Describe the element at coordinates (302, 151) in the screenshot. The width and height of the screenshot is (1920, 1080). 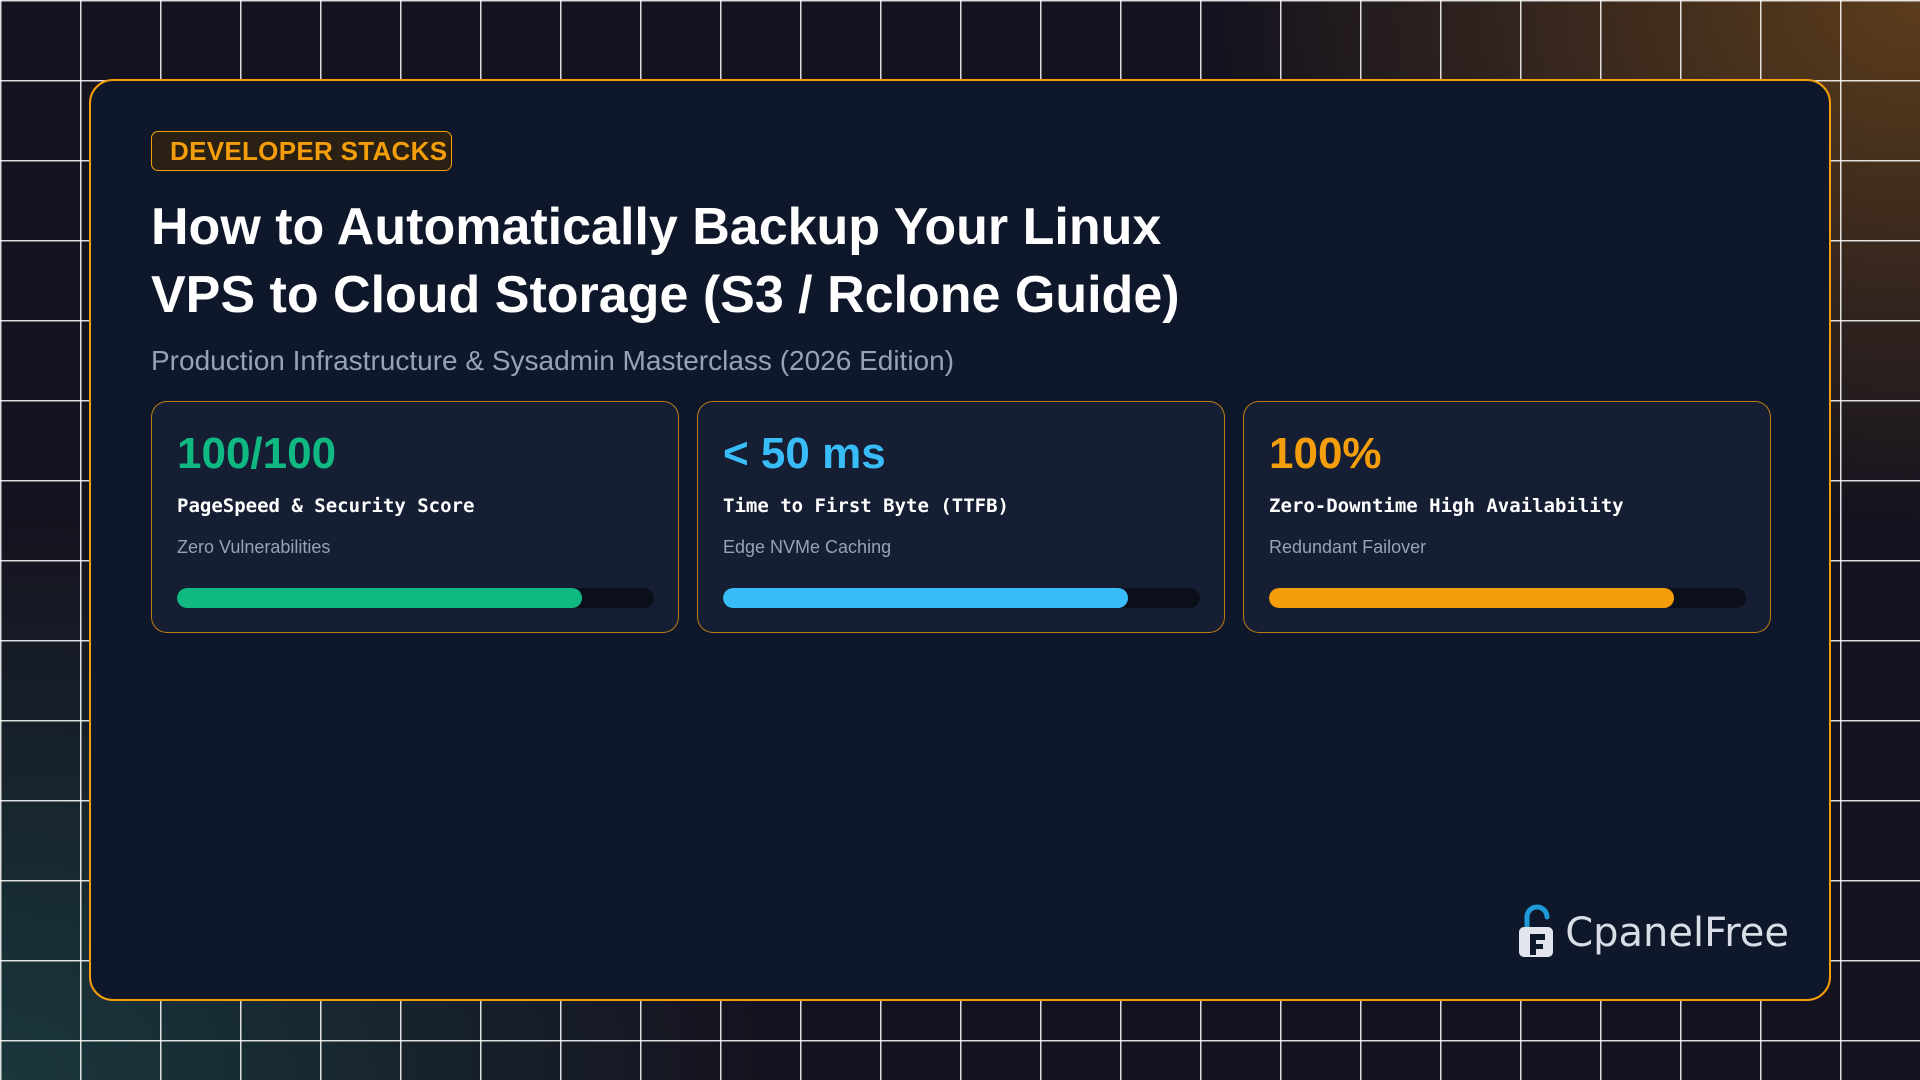
I see `category-badge: DEVELOPER STACKS` at that location.